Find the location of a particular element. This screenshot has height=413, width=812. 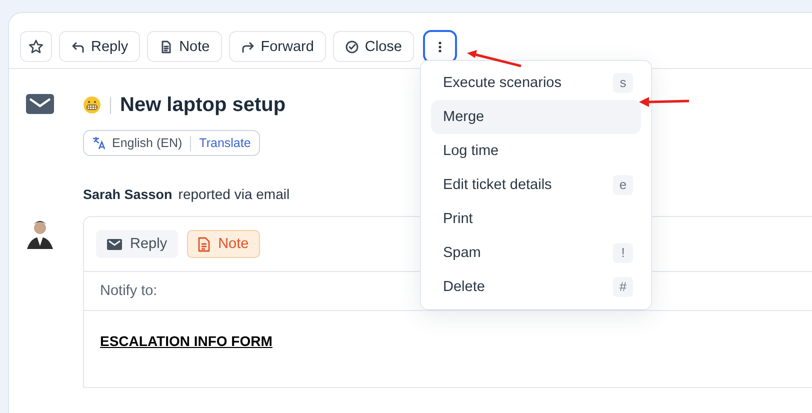

shortcut-key: e is located at coordinates (623, 185).